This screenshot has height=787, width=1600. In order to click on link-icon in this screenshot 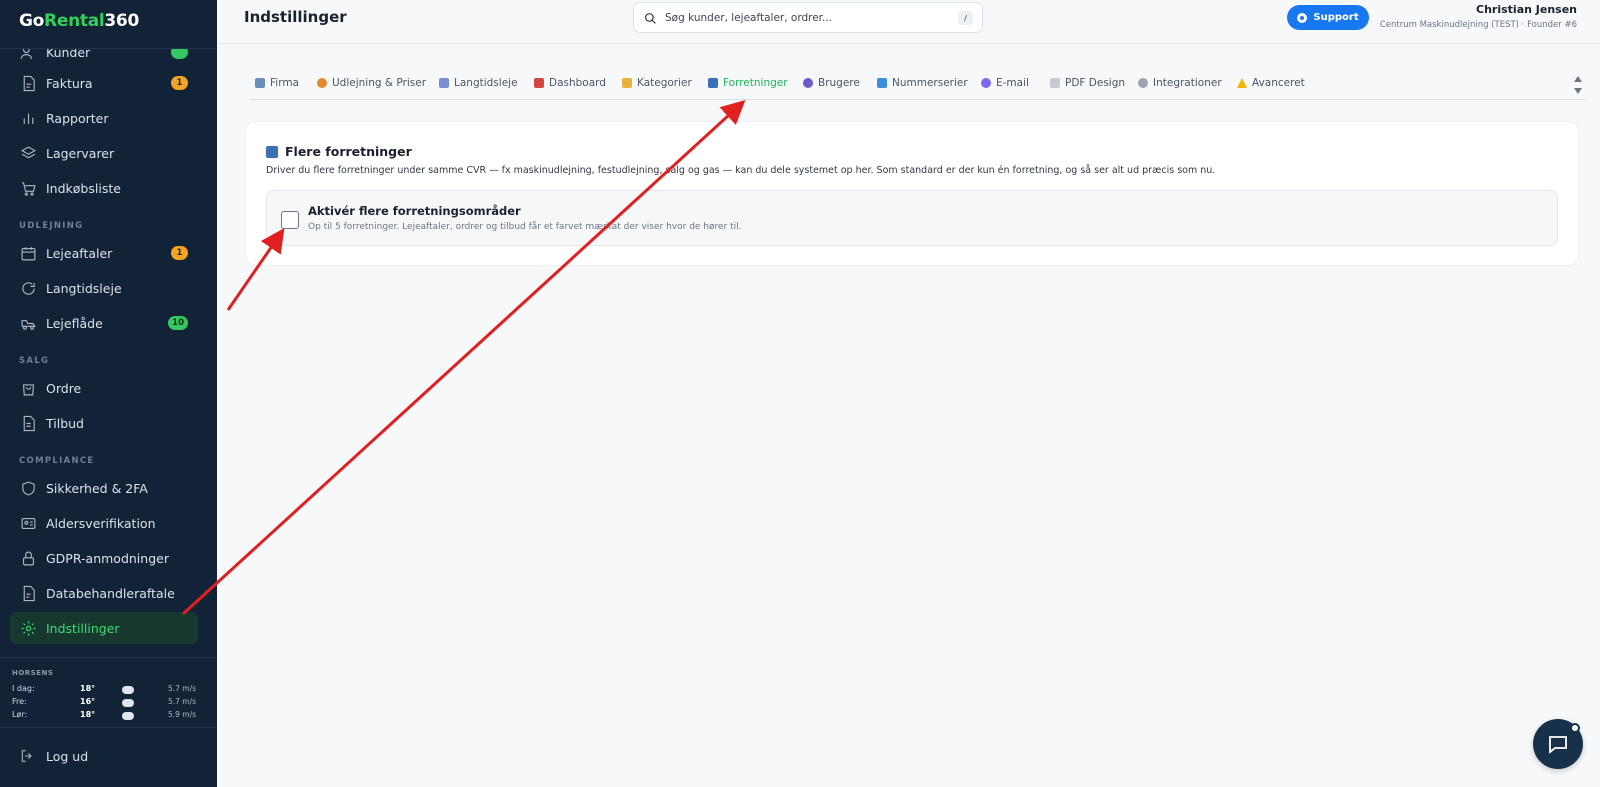, I will do `click(1143, 83)`.